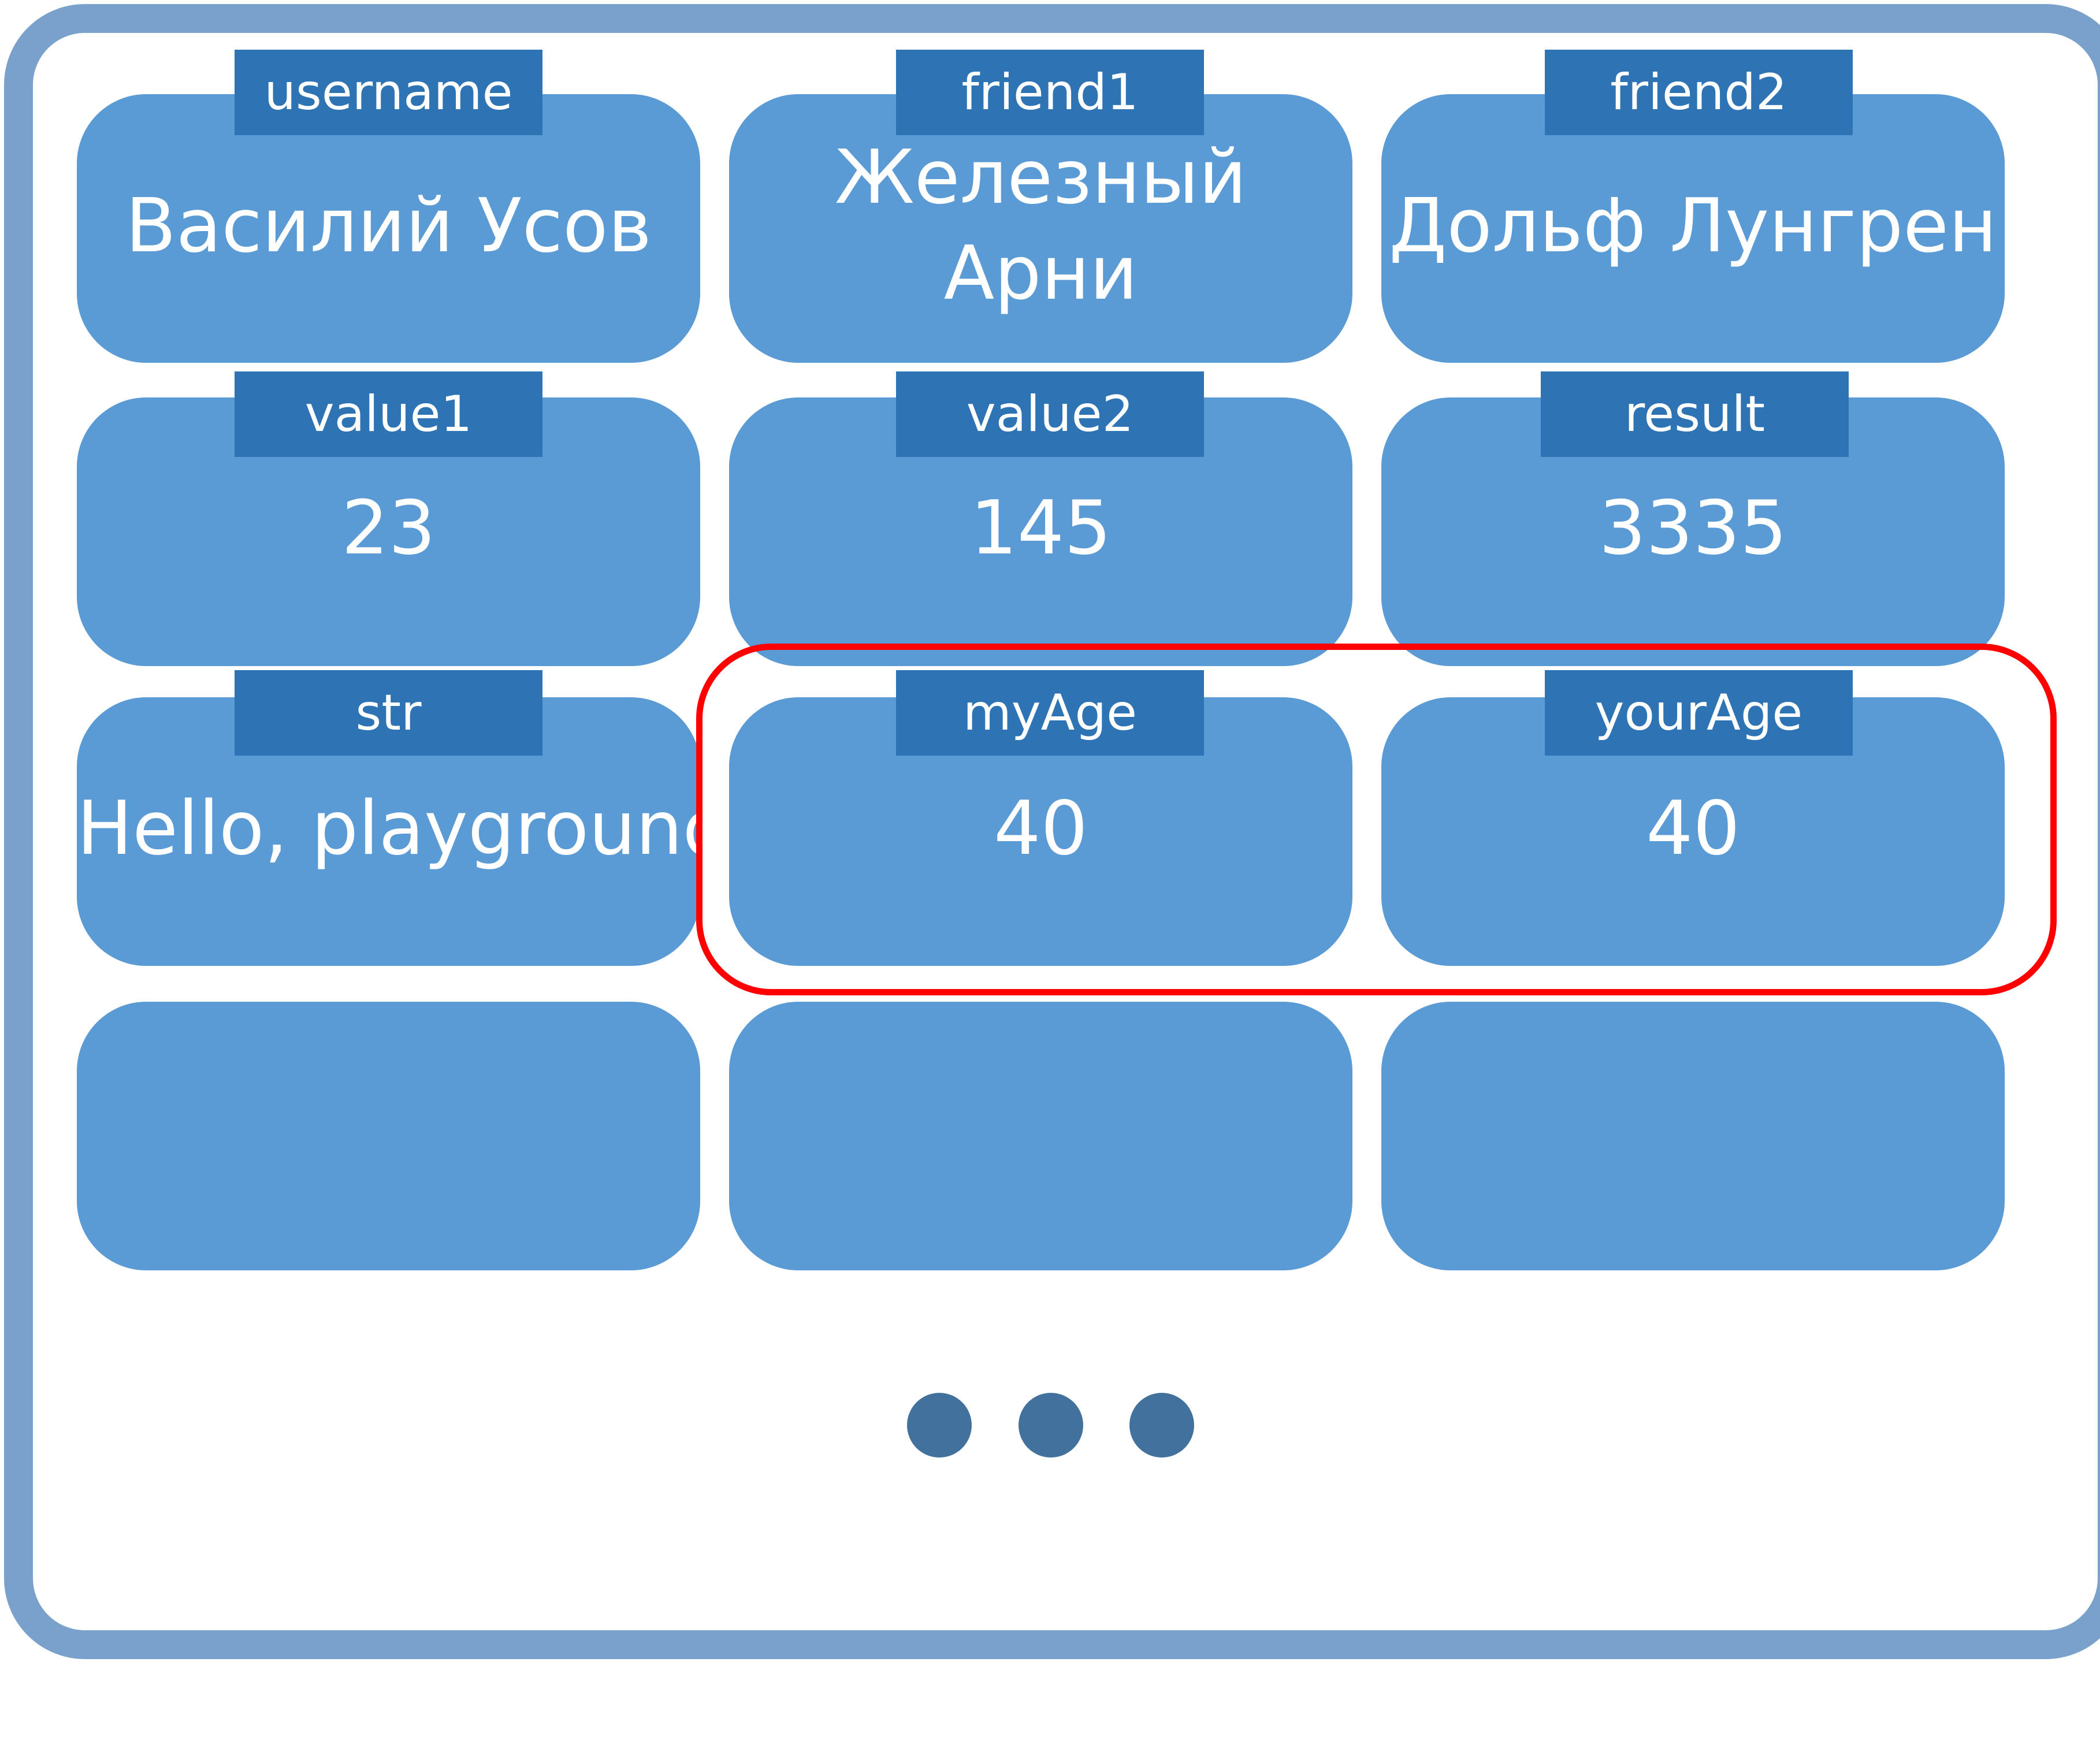 The image size is (2100, 1751). I want to click on cell-label-value2: value2, so click(1050, 414).